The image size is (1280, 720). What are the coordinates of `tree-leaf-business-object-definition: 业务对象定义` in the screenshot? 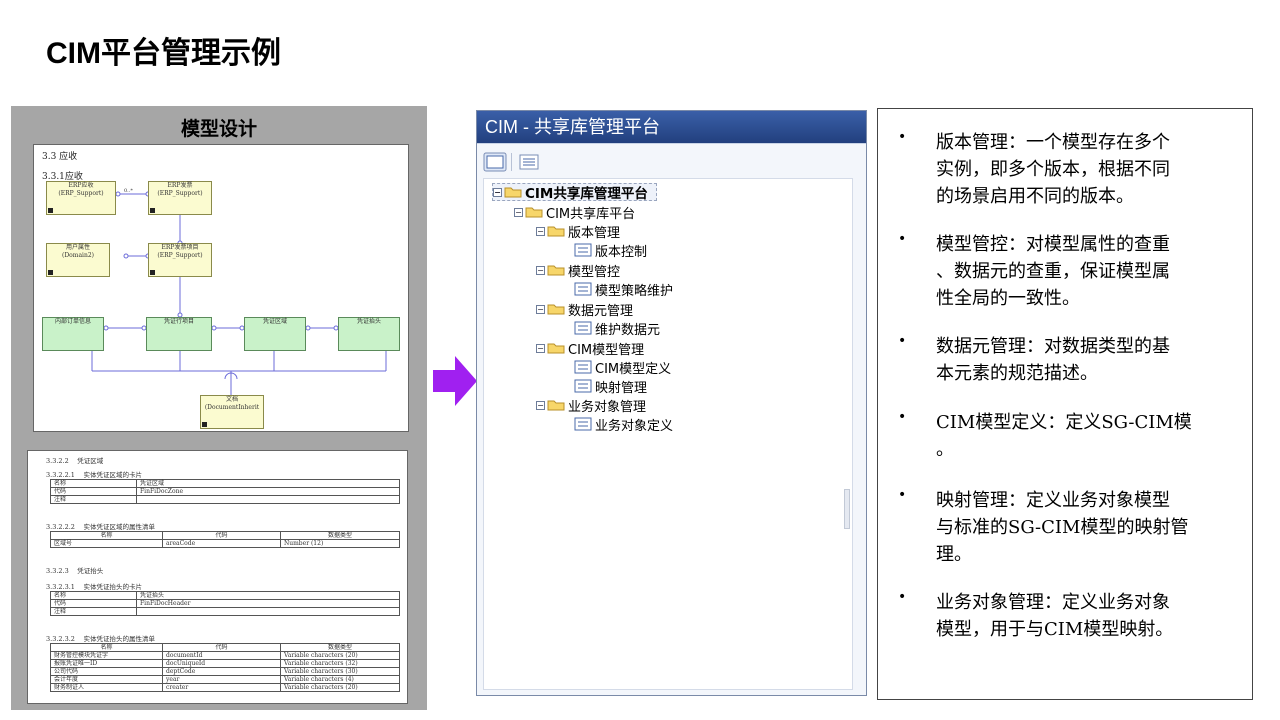 It's located at (623, 424).